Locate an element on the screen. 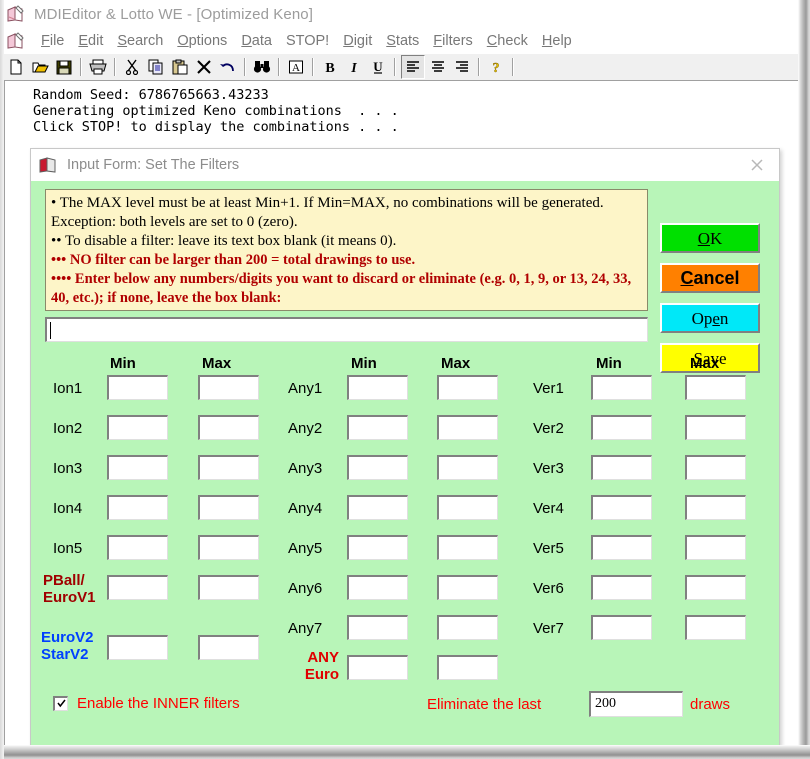 This screenshot has width=810, height=759. menu-item-help: Help is located at coordinates (557, 41).